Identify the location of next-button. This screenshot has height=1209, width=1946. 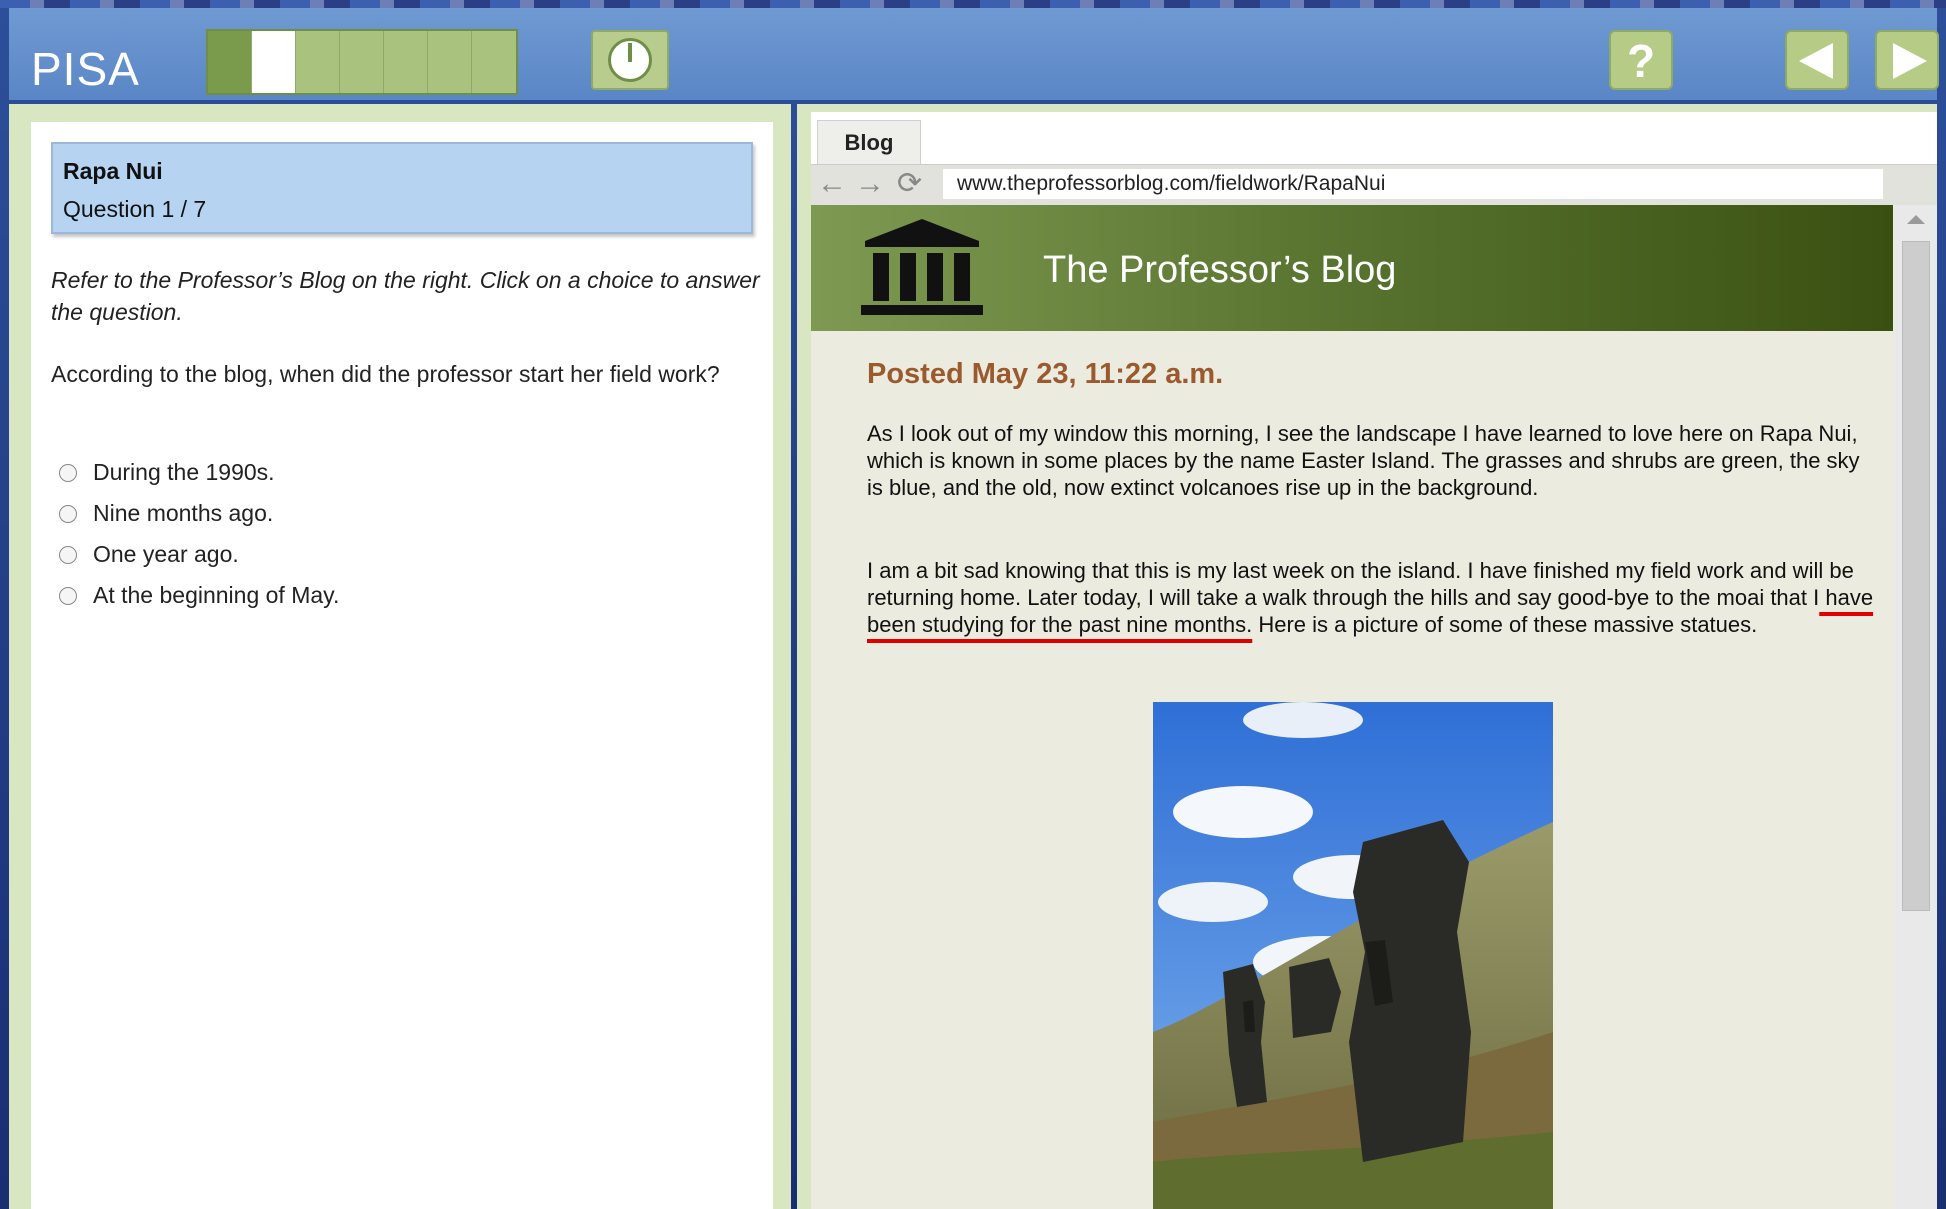
(1907, 60).